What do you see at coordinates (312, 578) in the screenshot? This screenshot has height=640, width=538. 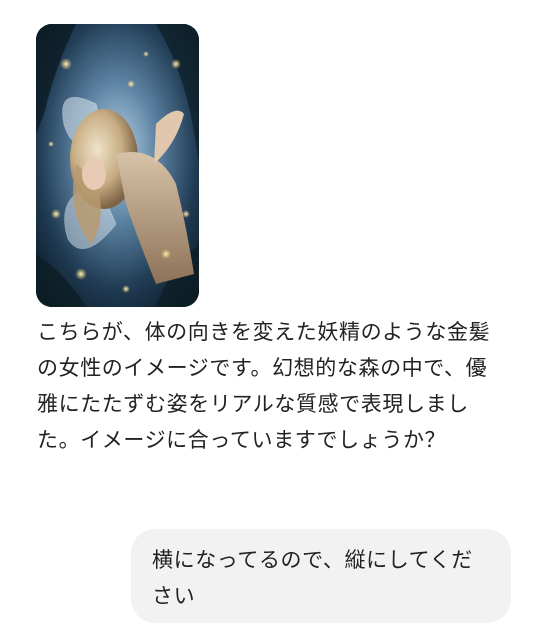 I see `user-message-text: 横になってるので、縦にしてください` at bounding box center [312, 578].